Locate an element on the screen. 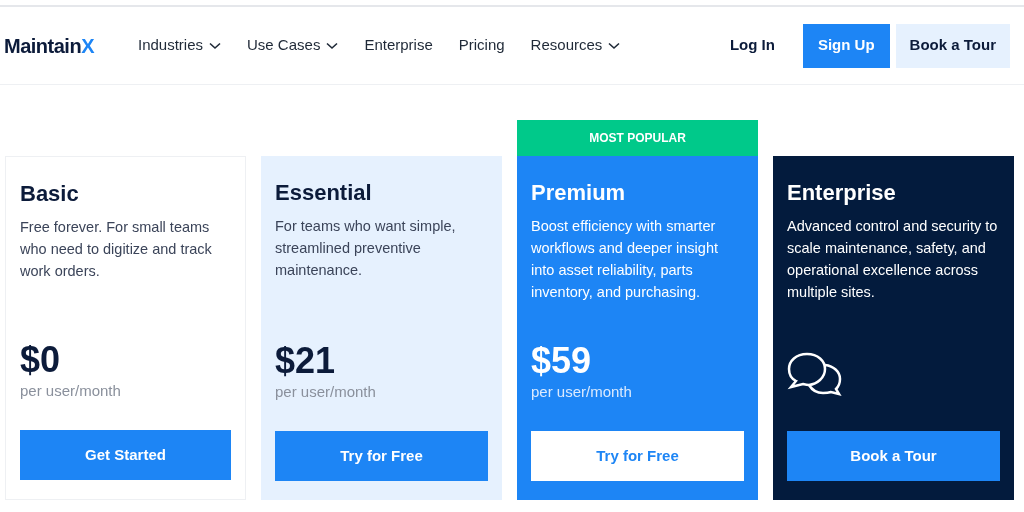 This screenshot has width=1024, height=512. nav-link: Pricing is located at coordinates (481, 45).